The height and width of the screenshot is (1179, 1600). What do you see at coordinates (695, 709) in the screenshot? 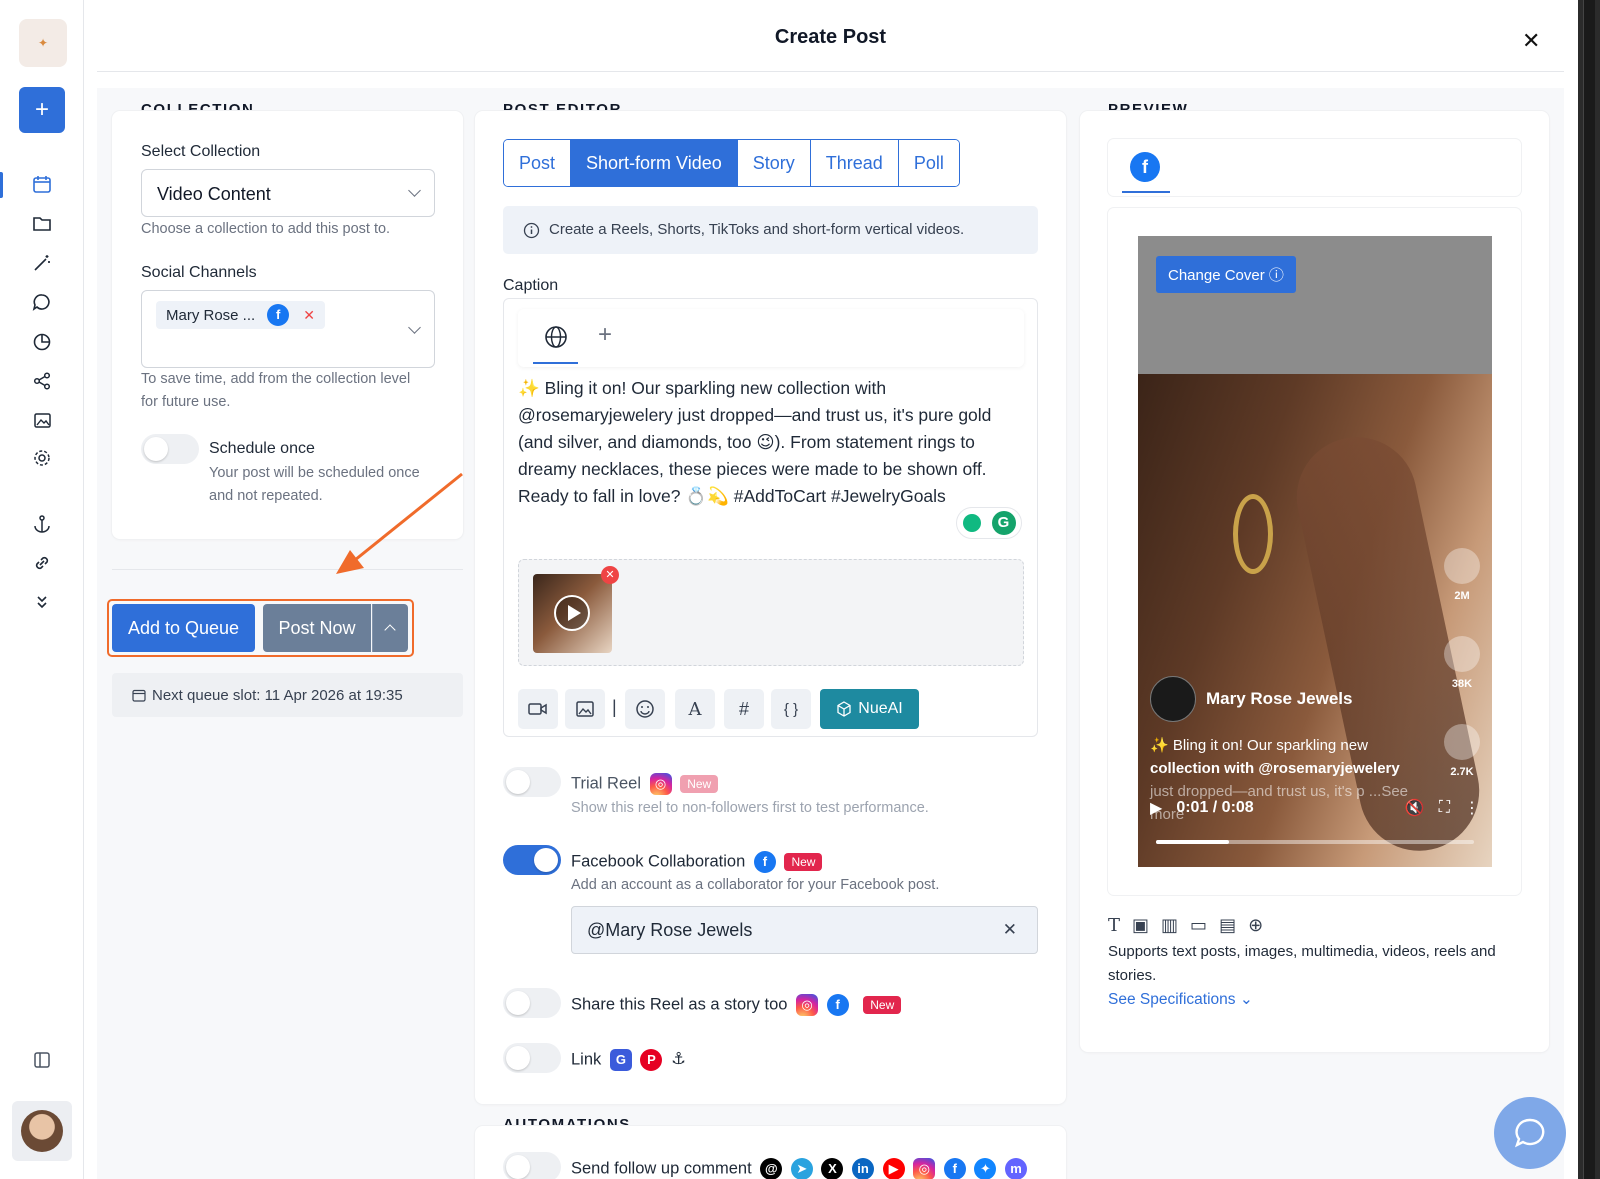
I see `font-style-icon: A` at bounding box center [695, 709].